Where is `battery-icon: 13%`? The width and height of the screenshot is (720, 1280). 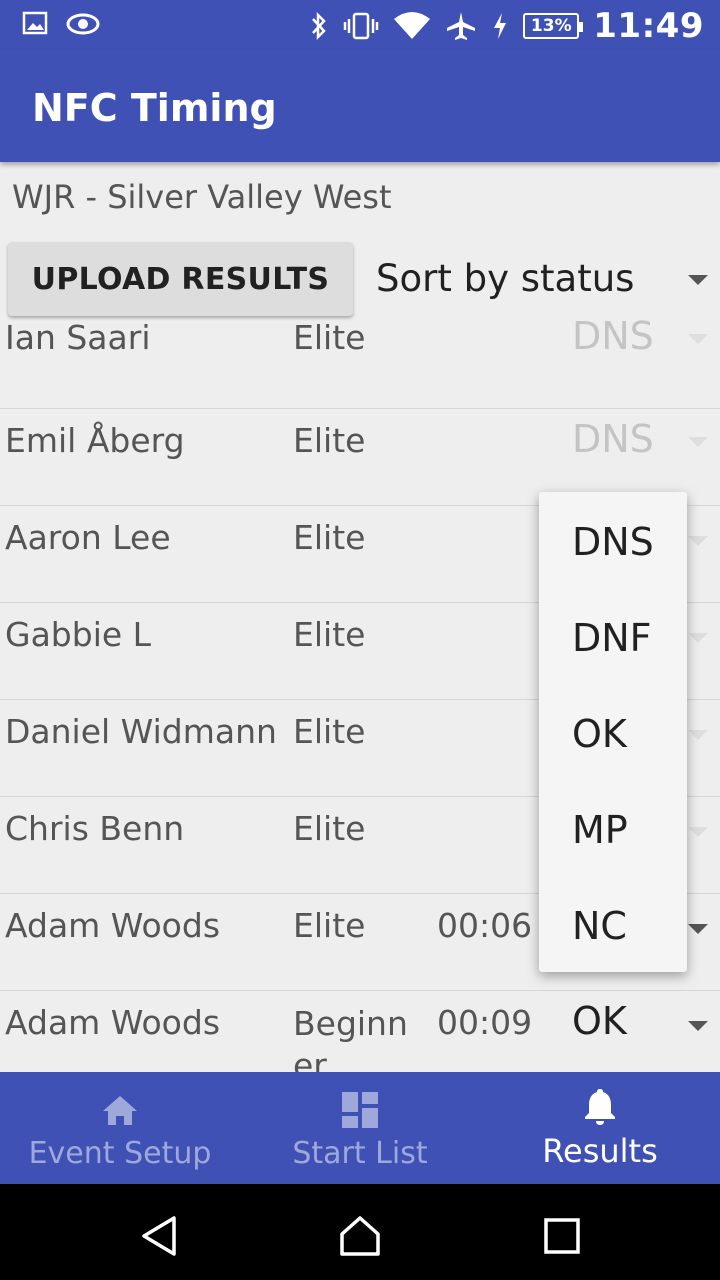 battery-icon: 13% is located at coordinates (553, 26).